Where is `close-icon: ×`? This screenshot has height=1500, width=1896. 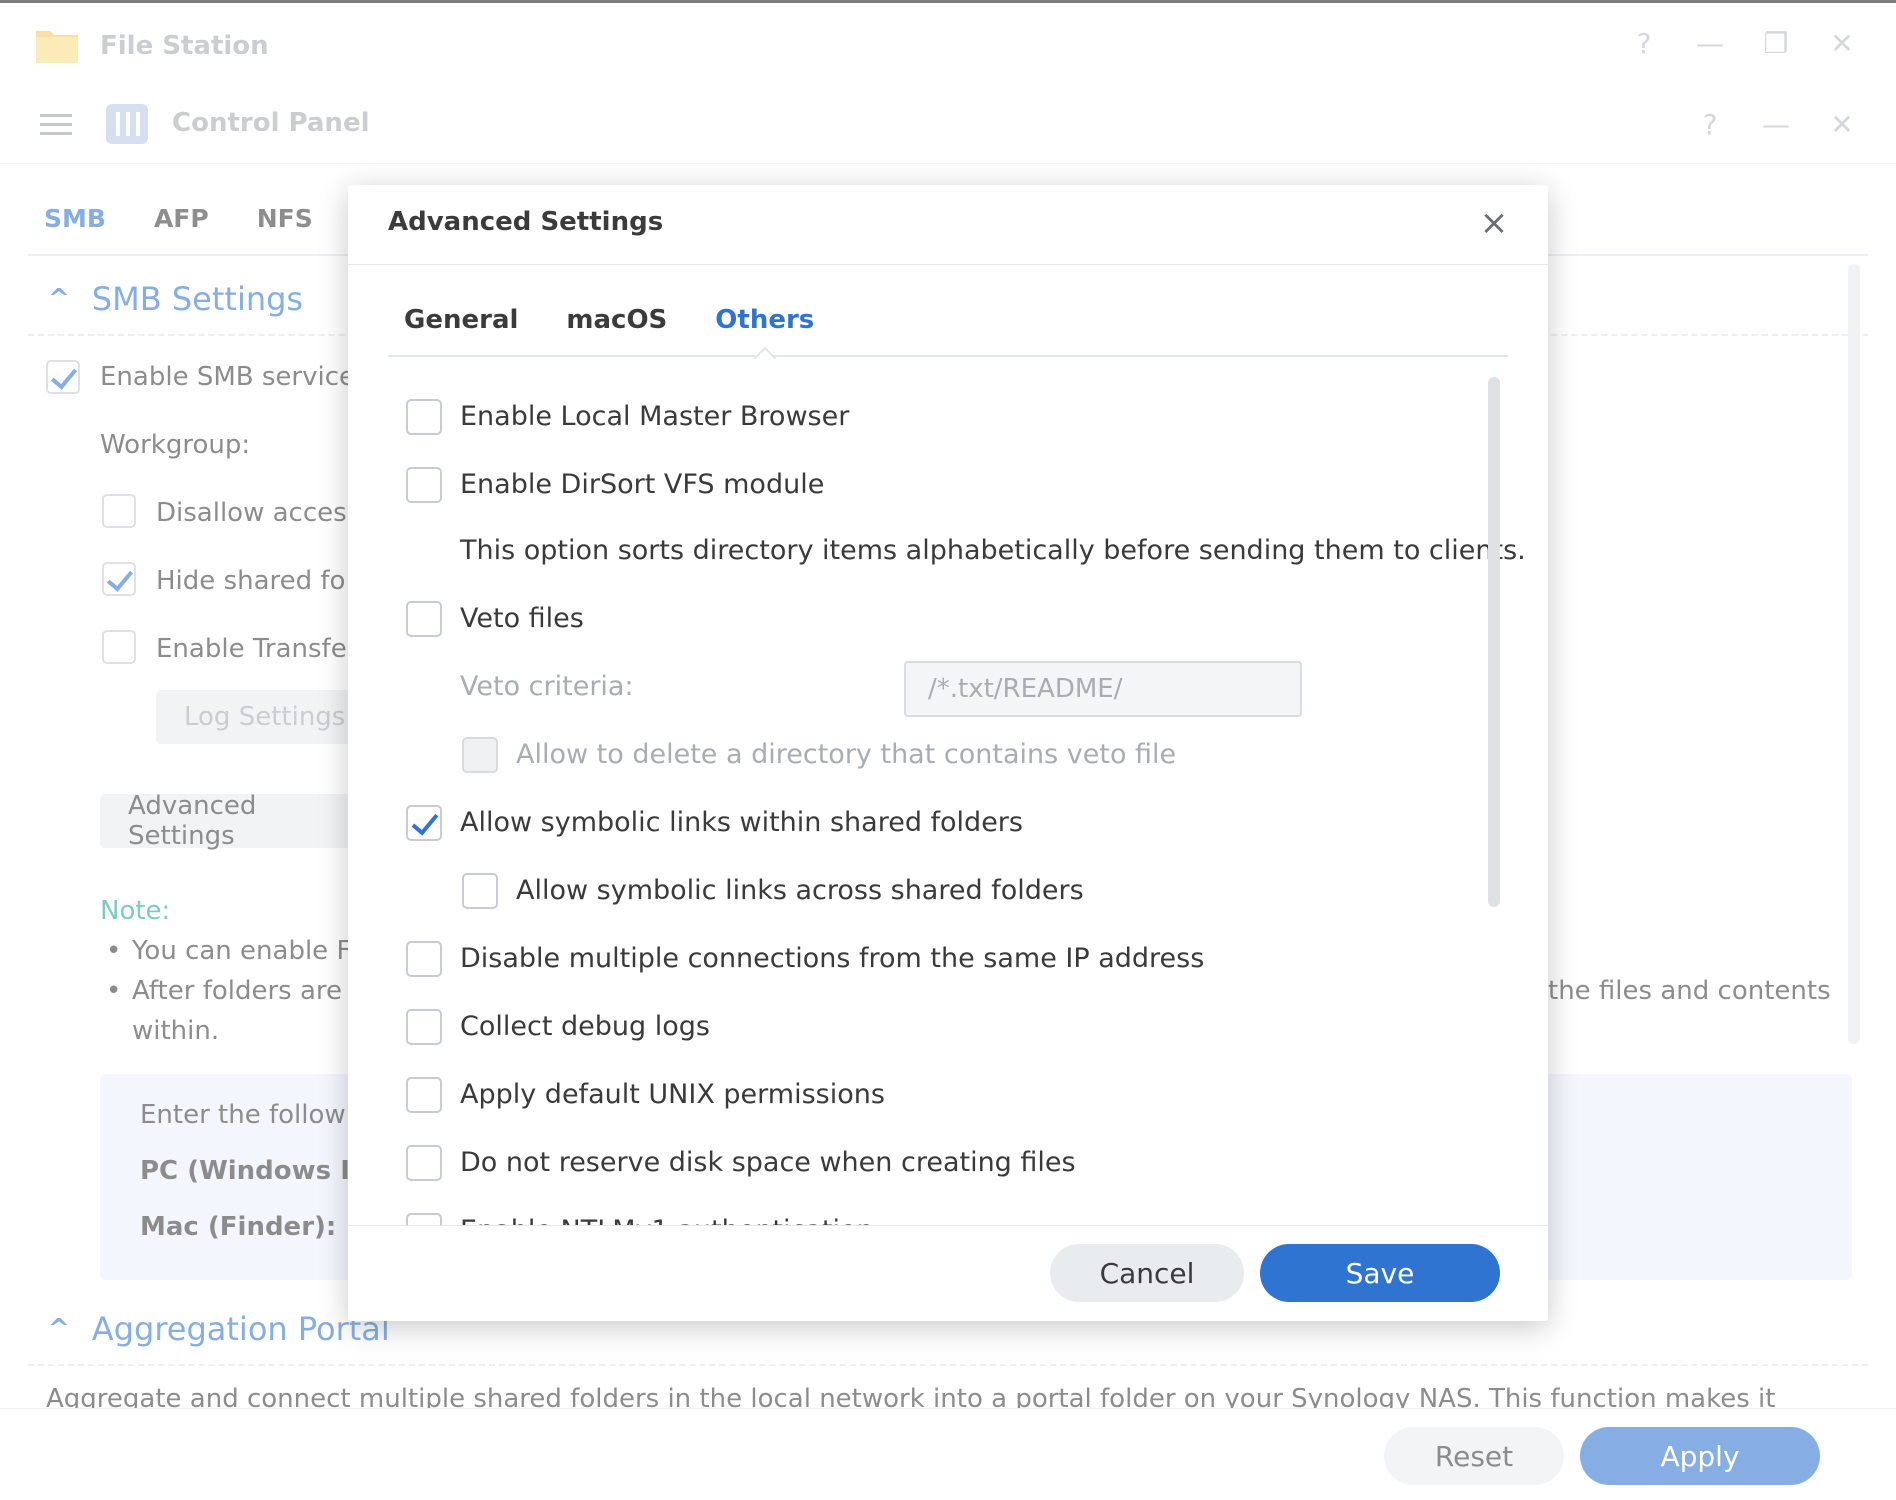 close-icon: × is located at coordinates (1494, 223).